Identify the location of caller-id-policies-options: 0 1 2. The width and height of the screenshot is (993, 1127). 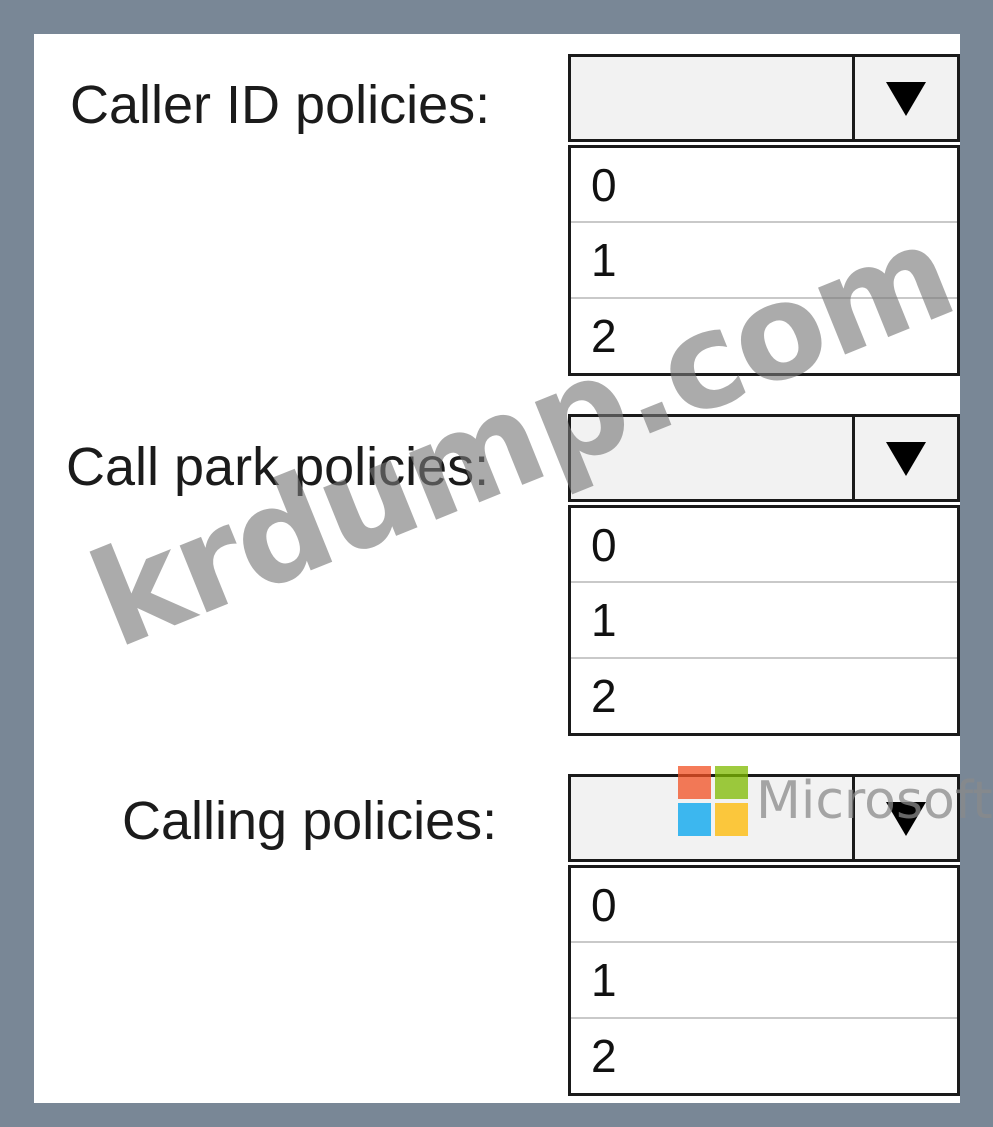
(764, 260).